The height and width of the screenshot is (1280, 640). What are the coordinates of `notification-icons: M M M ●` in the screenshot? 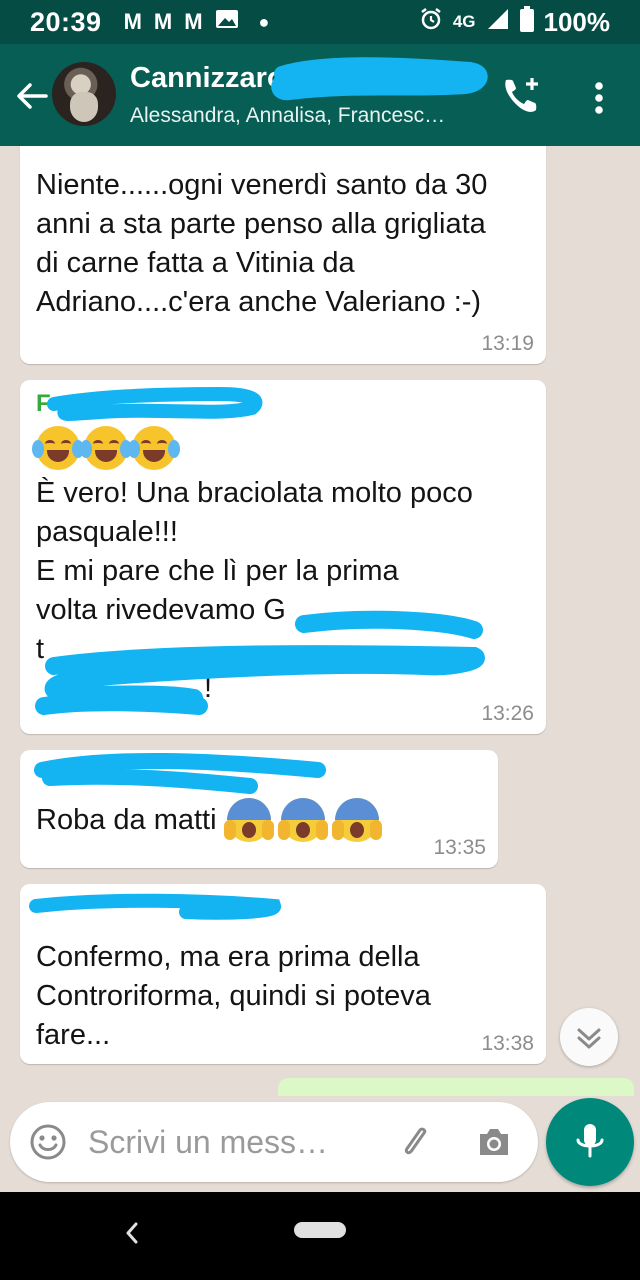 It's located at (197, 22).